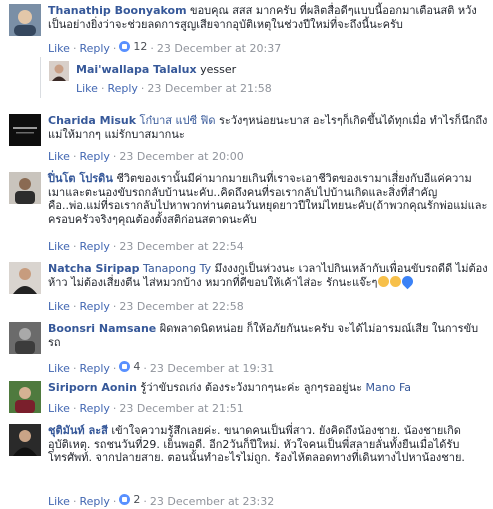  What do you see at coordinates (181, 408) in the screenshot?
I see `timestamp: 23 December at 21:51` at bounding box center [181, 408].